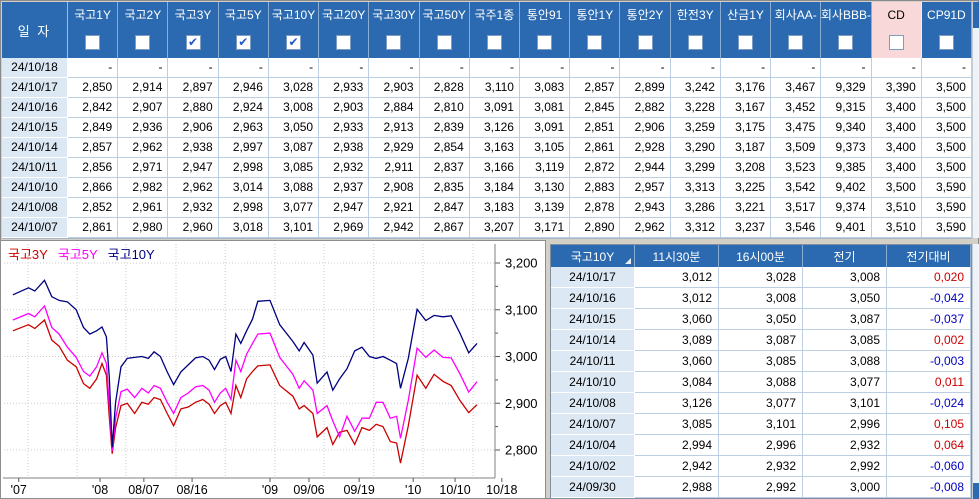 The width and height of the screenshot is (979, 499). Describe the element at coordinates (746, 208) in the screenshot. I see `yield-cell: 3,221` at that location.